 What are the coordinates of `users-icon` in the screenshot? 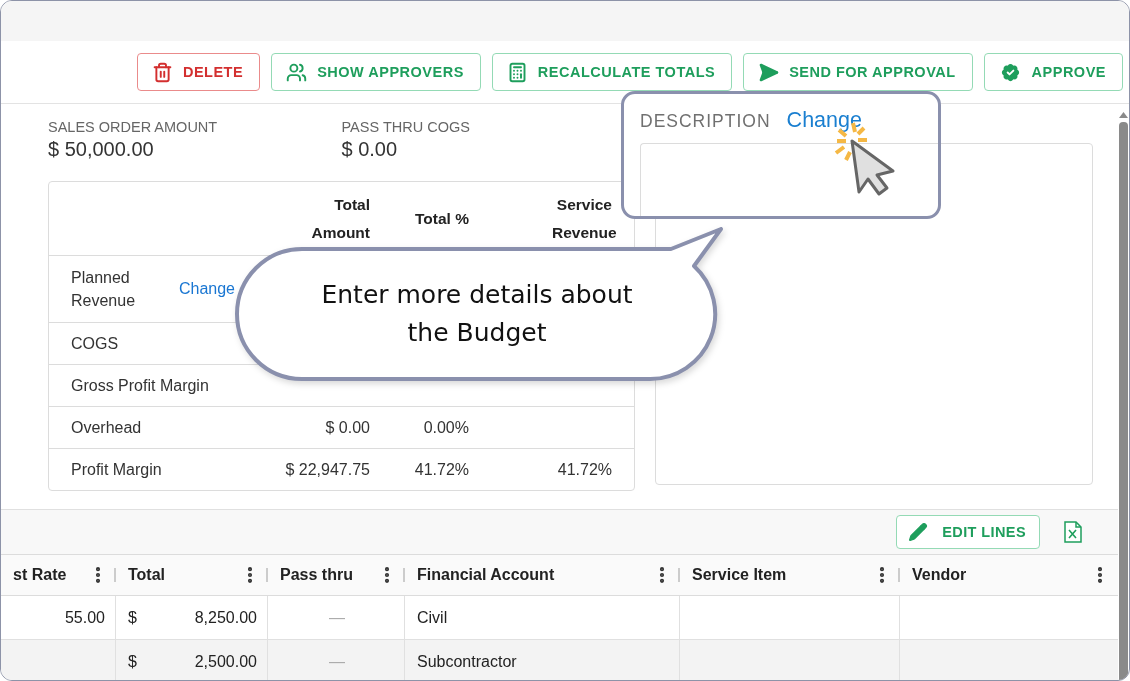 It's located at (297, 72).